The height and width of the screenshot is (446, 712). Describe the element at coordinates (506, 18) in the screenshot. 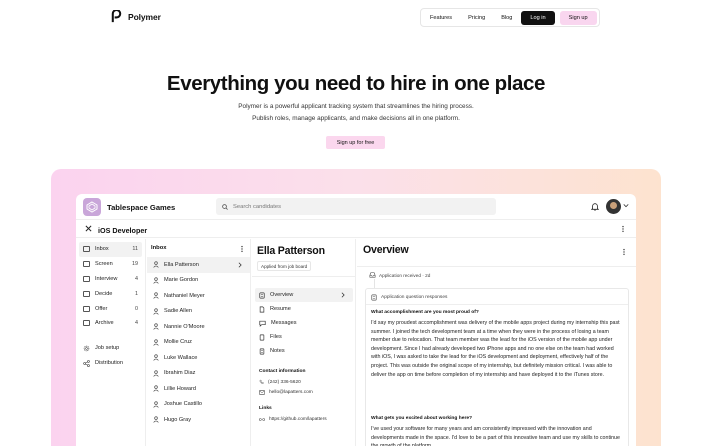

I see `nav-link-blog: Blog` at that location.